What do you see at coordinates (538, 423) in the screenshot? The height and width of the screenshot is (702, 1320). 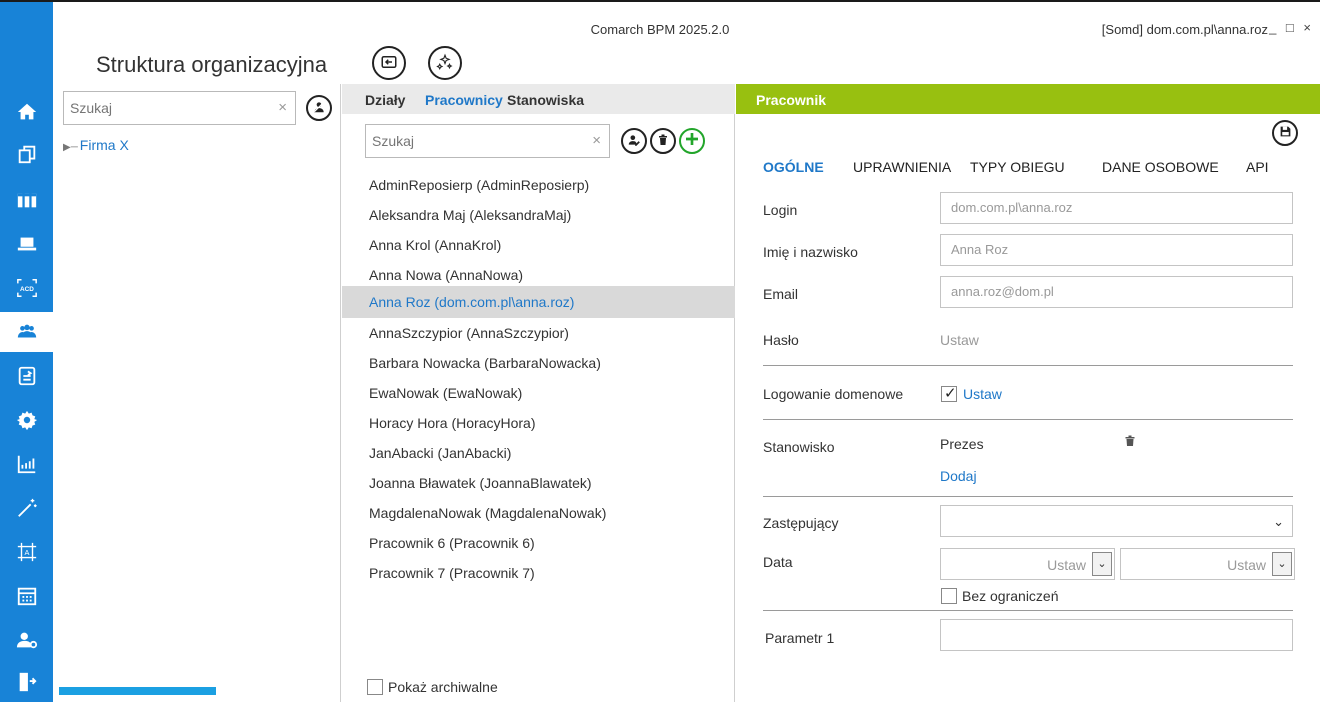 I see `employee-list-item: Horacy Hora (HoracyHora)` at bounding box center [538, 423].